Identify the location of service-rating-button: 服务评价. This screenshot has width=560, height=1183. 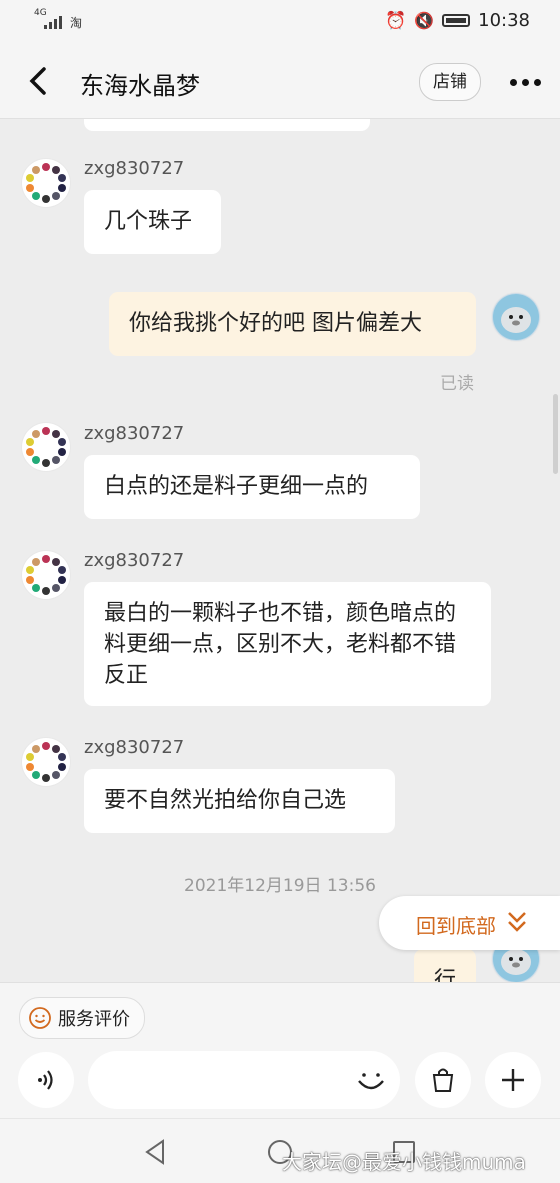
(82, 1018).